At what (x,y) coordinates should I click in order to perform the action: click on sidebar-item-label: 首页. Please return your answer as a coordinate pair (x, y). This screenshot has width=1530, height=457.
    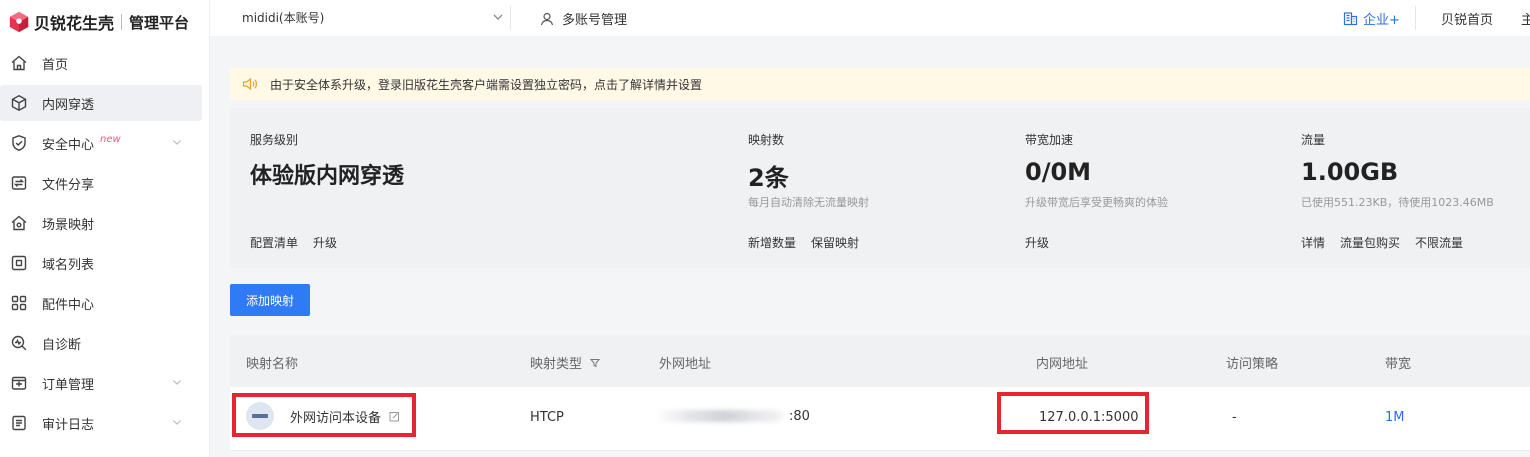
    Looking at the image, I should click on (55, 65).